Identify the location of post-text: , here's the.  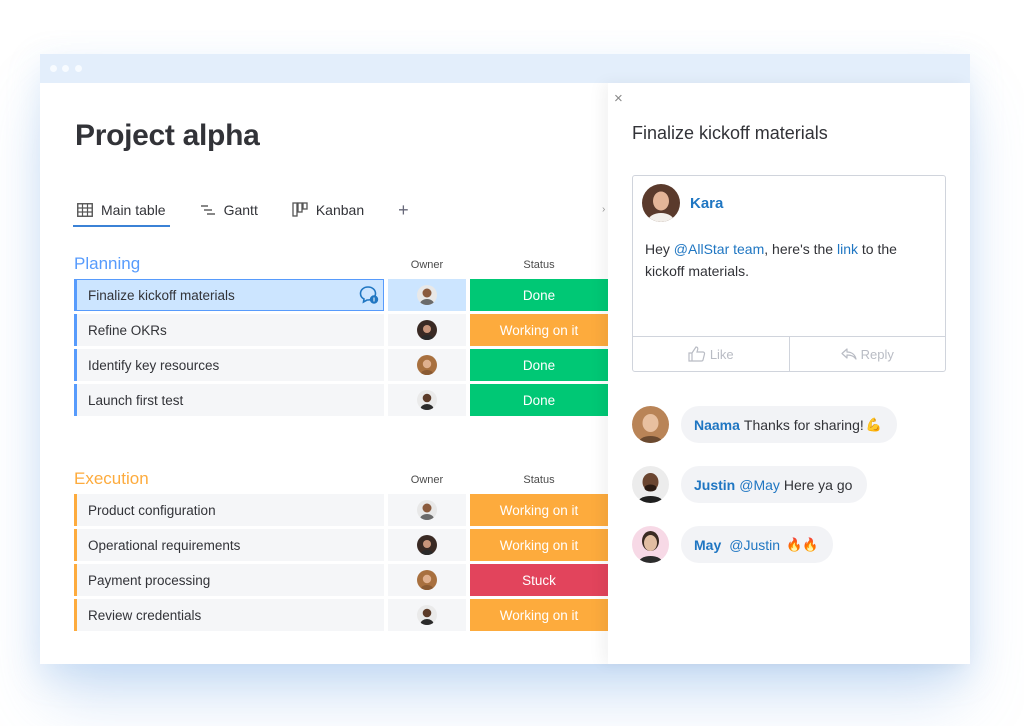
(800, 249).